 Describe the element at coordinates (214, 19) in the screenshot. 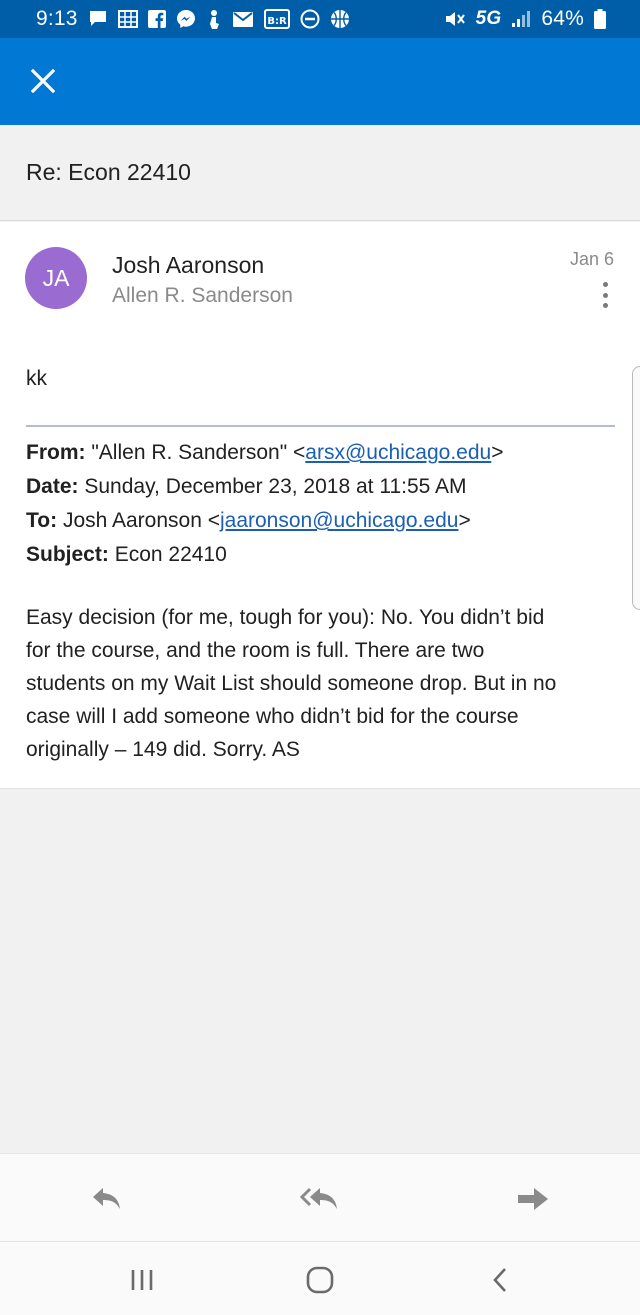

I see `touch-icon` at that location.